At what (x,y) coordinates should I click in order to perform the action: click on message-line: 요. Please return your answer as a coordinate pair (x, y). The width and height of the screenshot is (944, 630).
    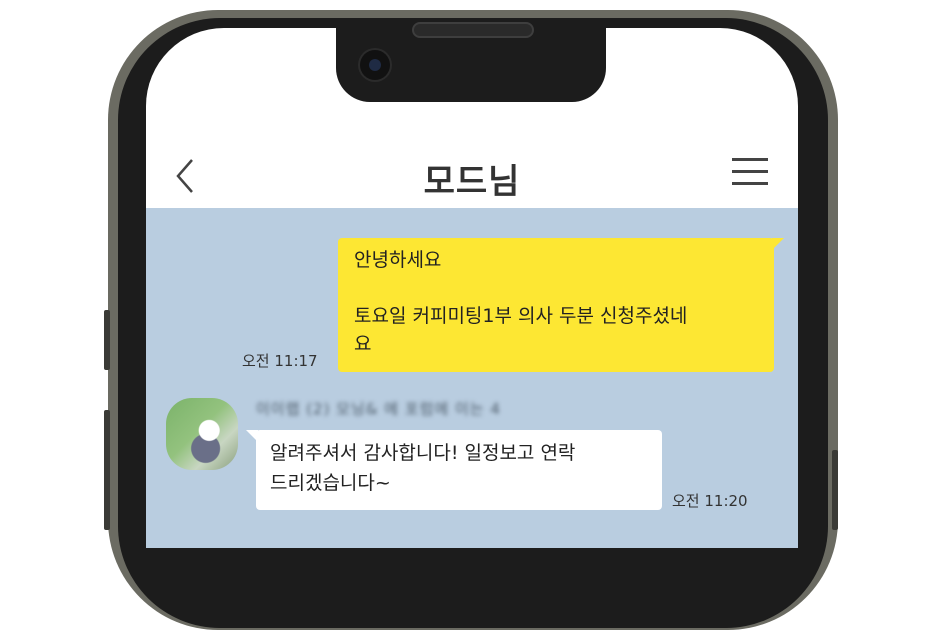
    Looking at the image, I should click on (363, 344).